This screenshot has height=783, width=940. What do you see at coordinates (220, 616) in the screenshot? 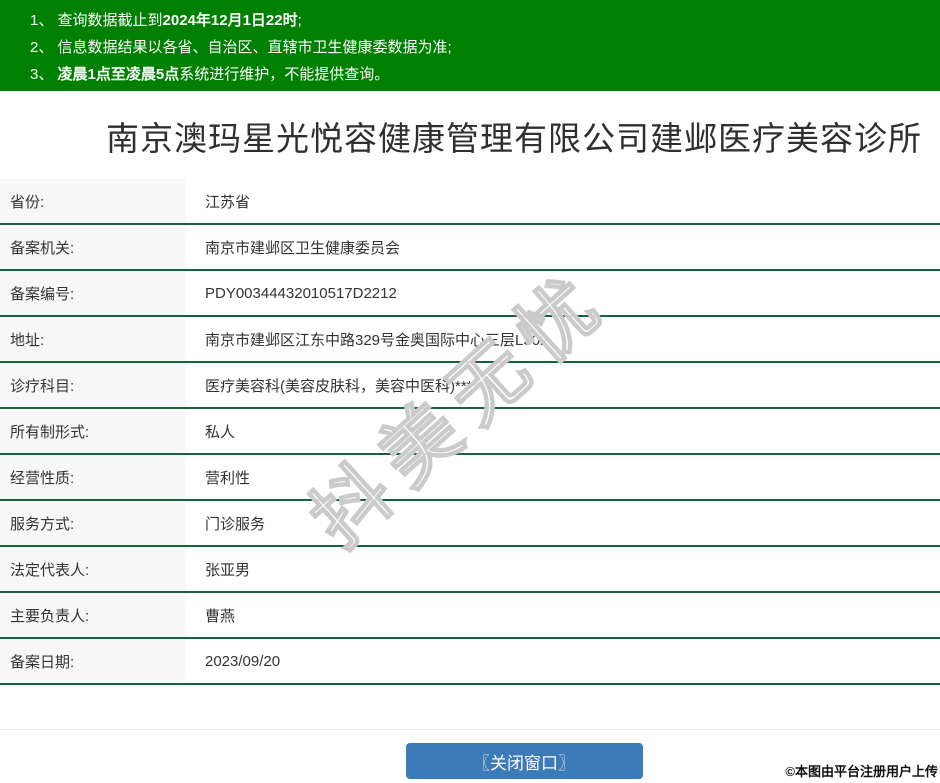
I see `field-value: 曹燕` at bounding box center [220, 616].